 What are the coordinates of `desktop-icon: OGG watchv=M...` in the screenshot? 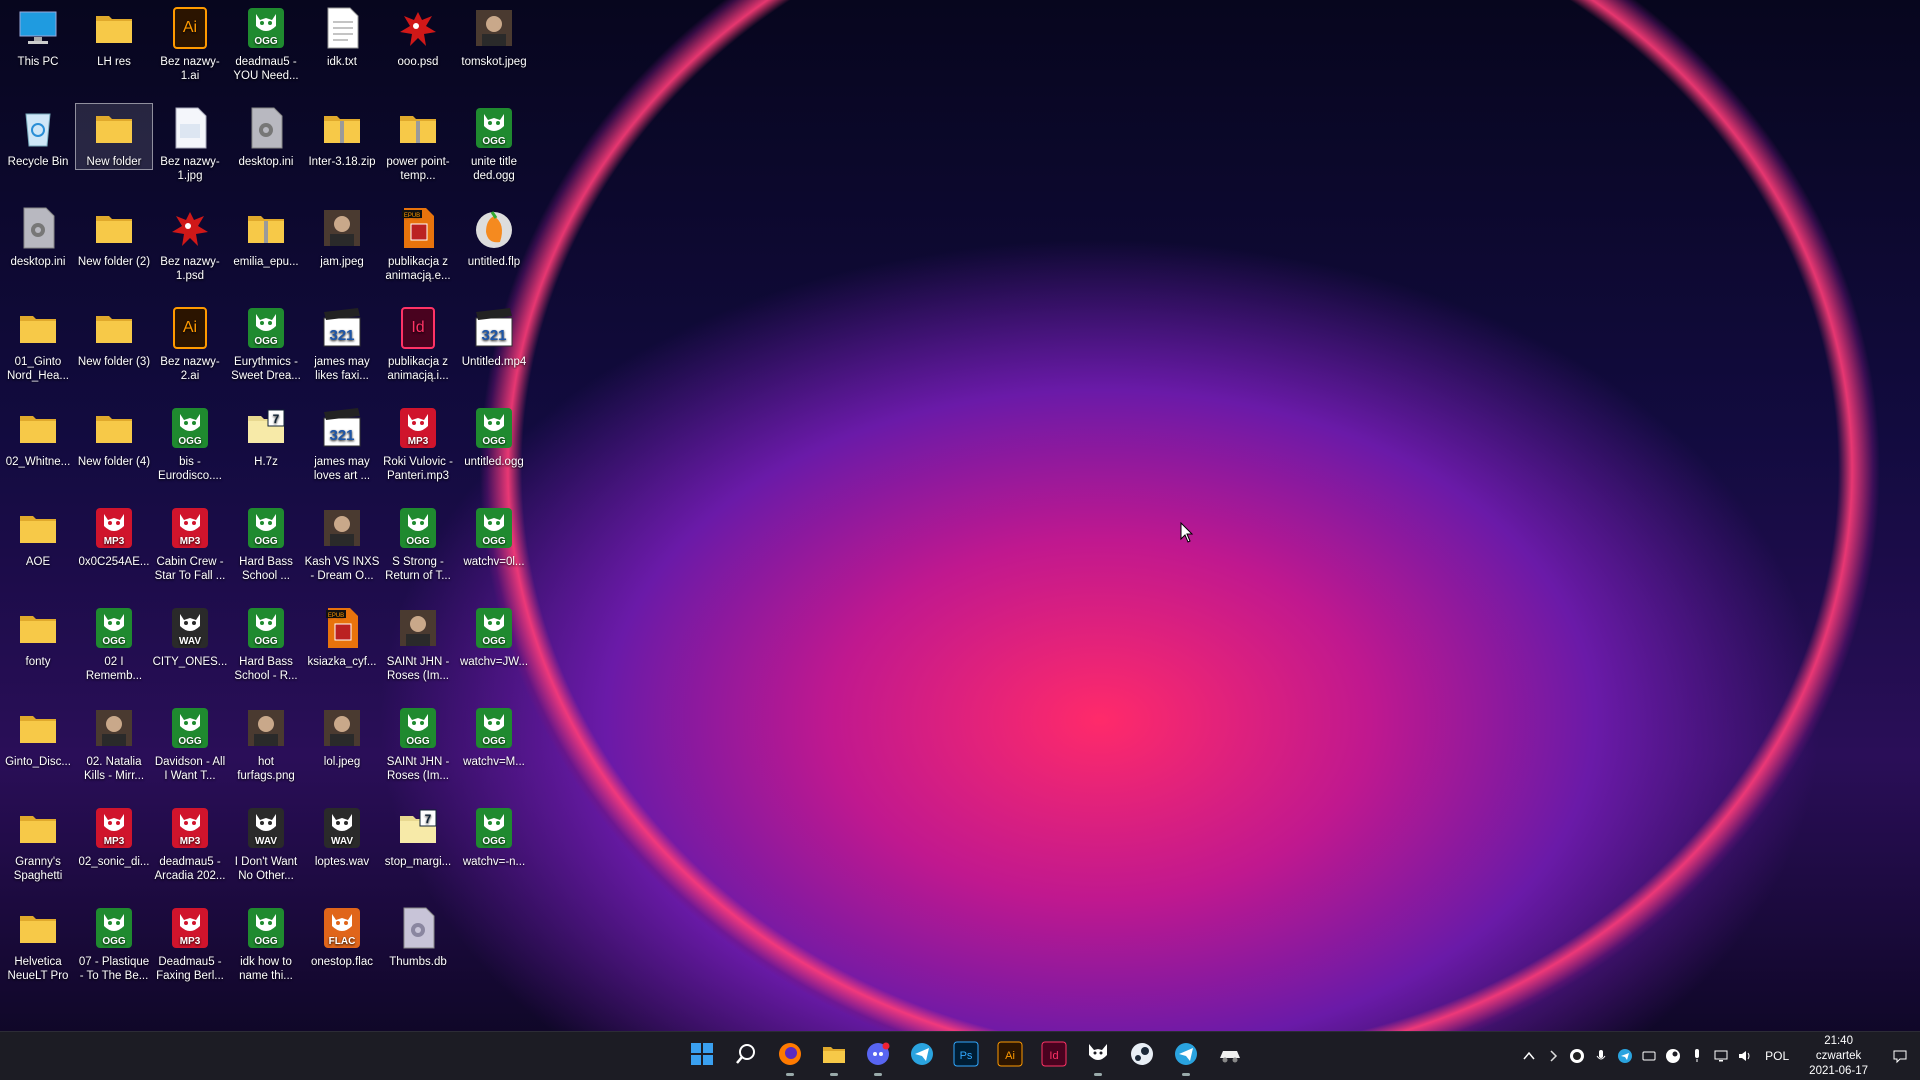 It's located at (494, 736).